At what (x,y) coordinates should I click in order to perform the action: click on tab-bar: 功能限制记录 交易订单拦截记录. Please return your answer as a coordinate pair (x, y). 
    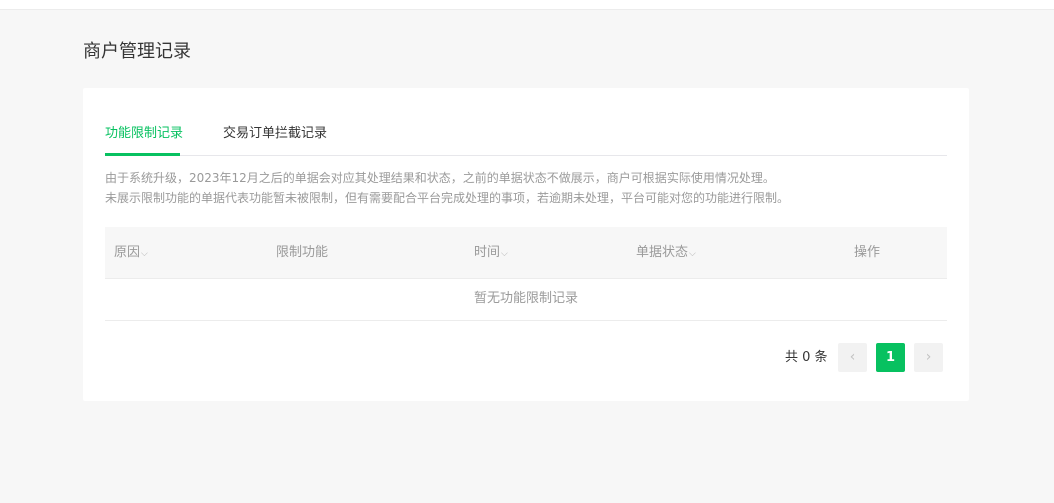
    Looking at the image, I should click on (526, 140).